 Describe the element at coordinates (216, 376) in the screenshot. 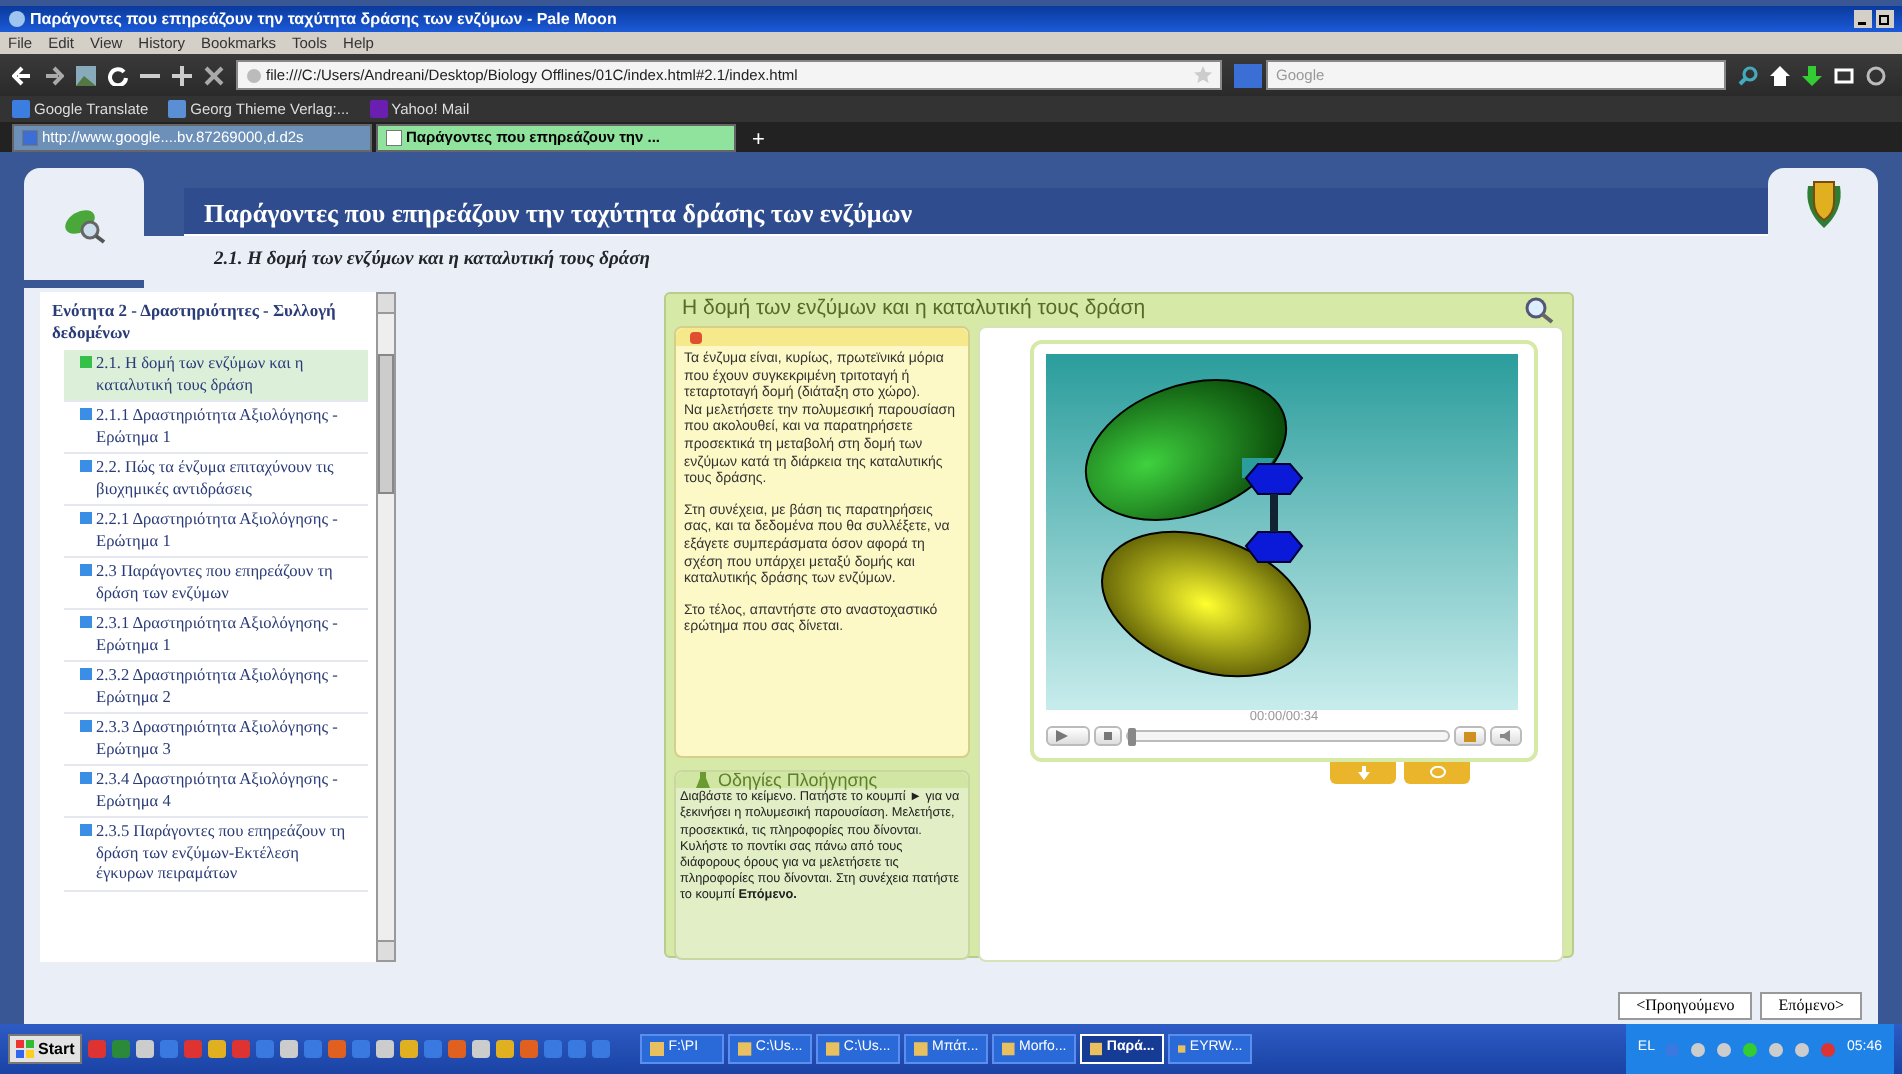

I see `sidebar-item: 2.1. Η δομή των ενζύμων και η καταλυτική τους δράση` at that location.